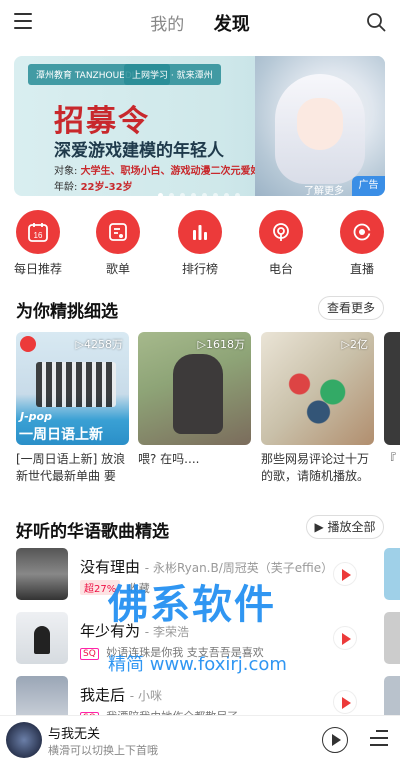 The width and height of the screenshot is (400, 763). I want to click on sq-badge: SQ, so click(89, 654).